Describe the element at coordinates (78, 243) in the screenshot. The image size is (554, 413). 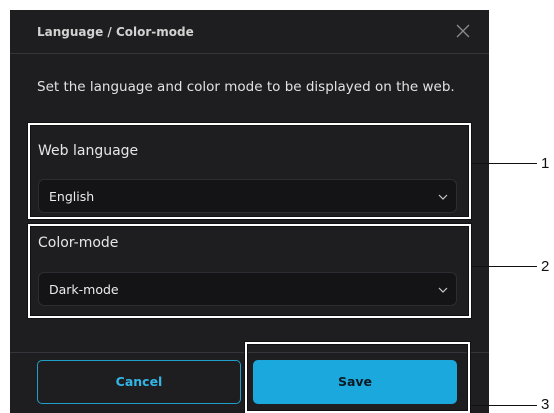
I see `color-mode-label: Color-mode` at that location.